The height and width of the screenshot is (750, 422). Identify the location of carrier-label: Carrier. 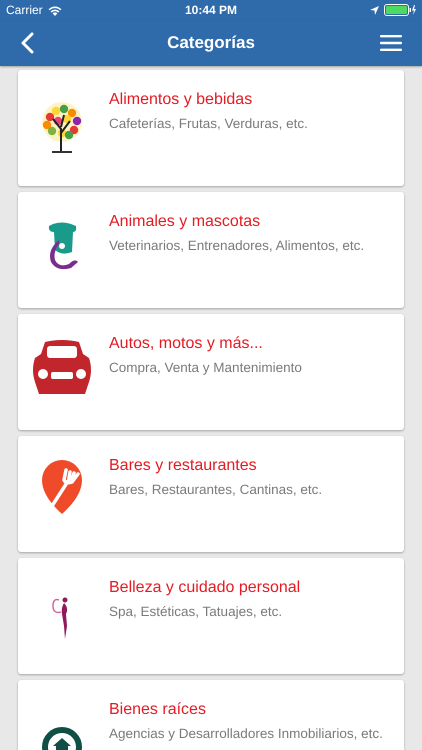
(24, 10).